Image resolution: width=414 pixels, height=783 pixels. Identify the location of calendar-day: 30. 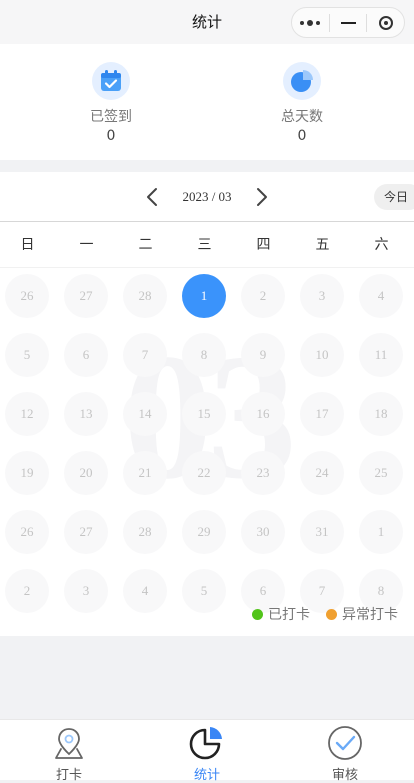
(263, 532).